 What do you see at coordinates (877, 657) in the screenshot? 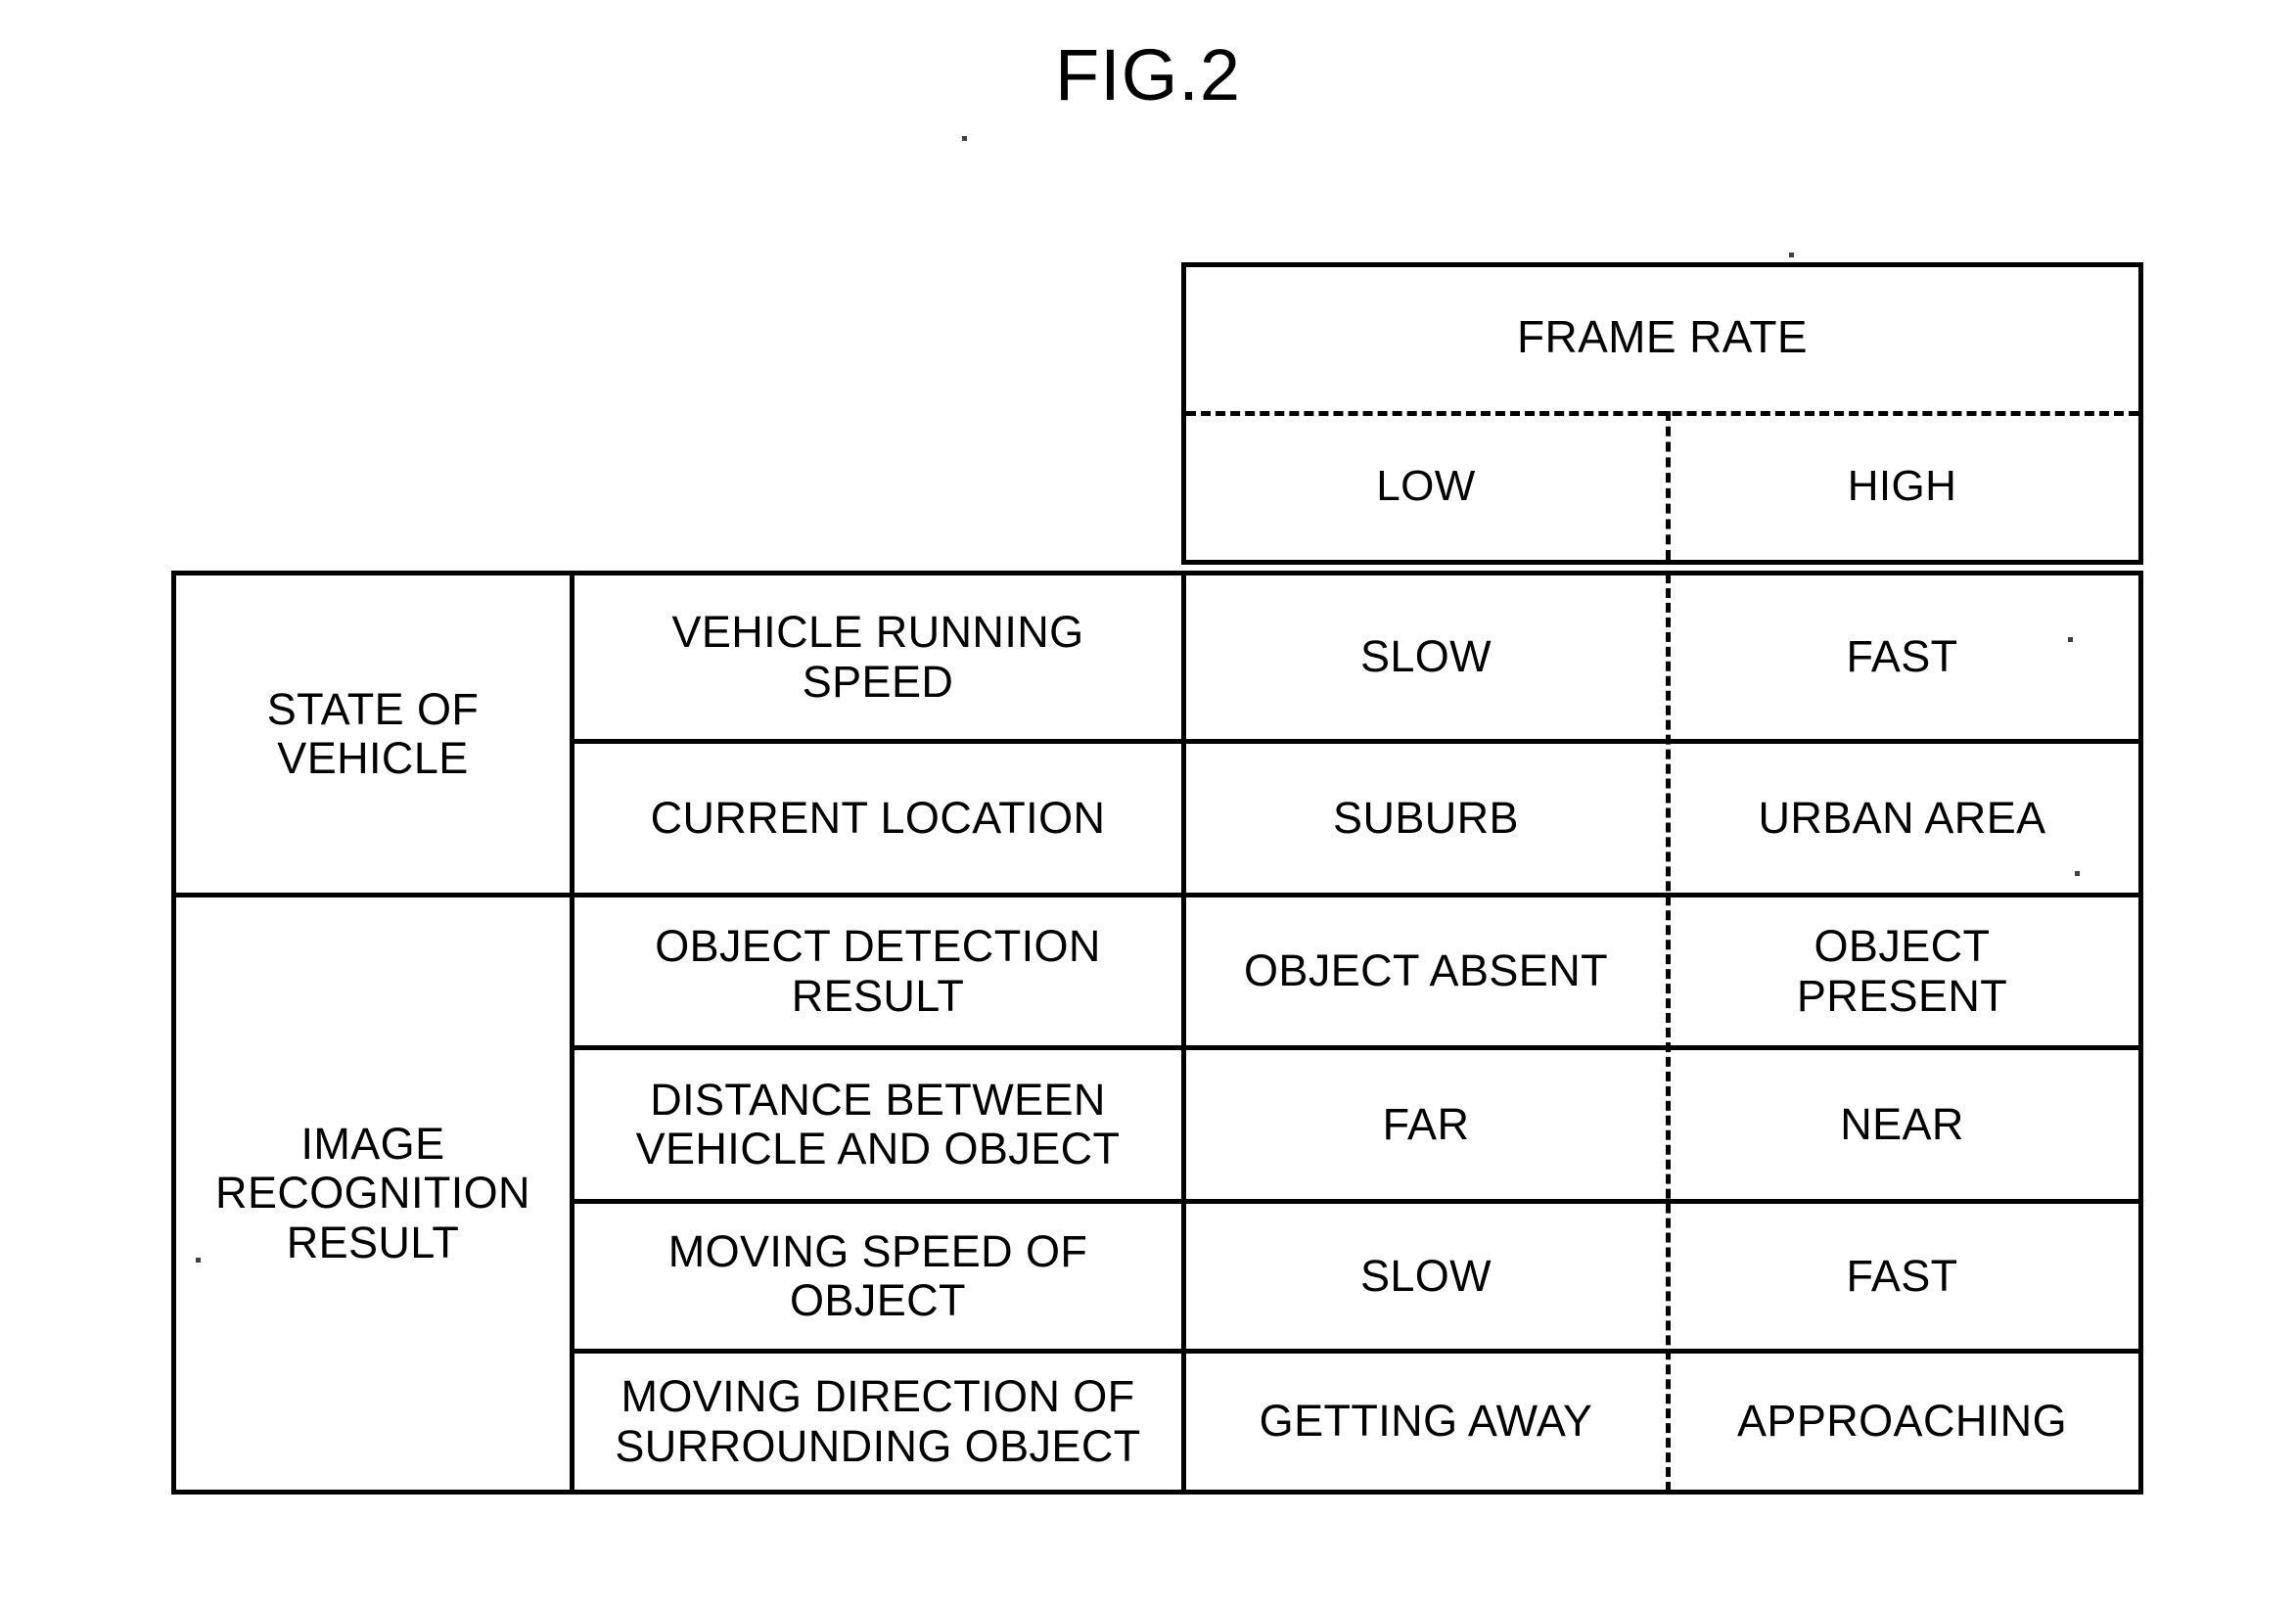
I see `parameter-vehicle-running-speed: VEHICLE RUNNING SPEED` at bounding box center [877, 657].